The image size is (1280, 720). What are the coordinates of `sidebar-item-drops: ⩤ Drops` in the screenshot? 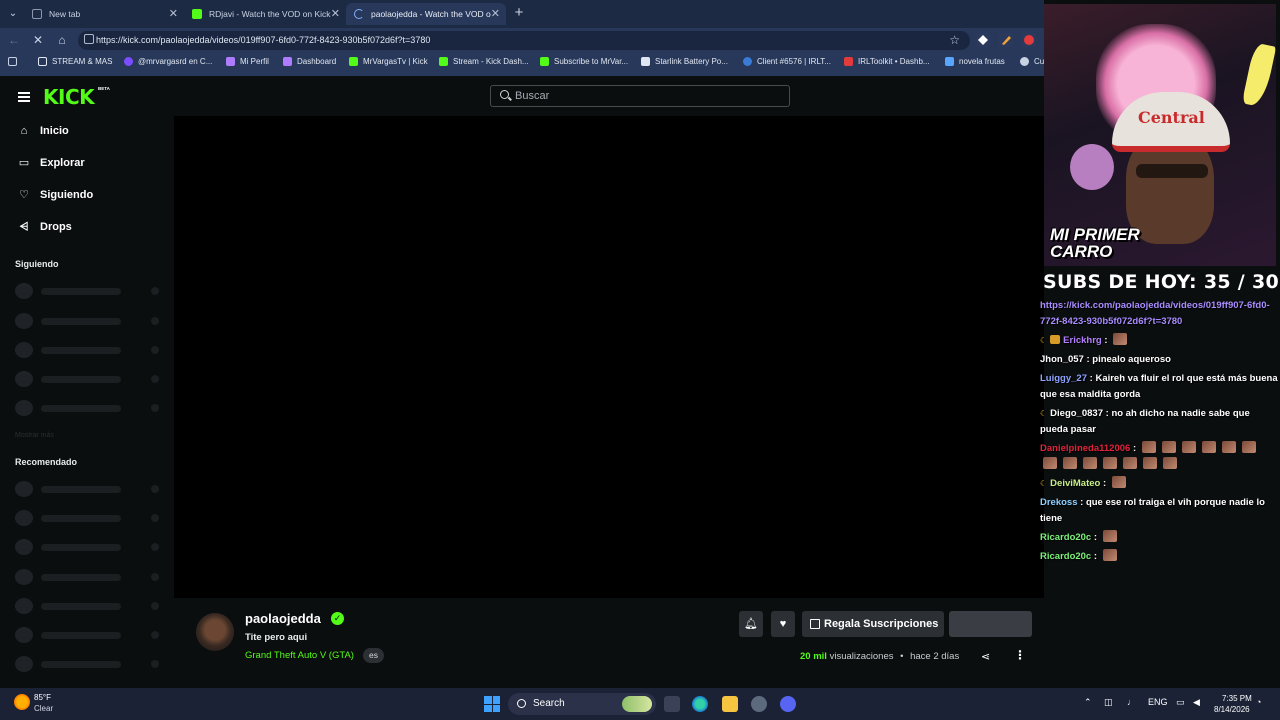 It's located at (45, 227).